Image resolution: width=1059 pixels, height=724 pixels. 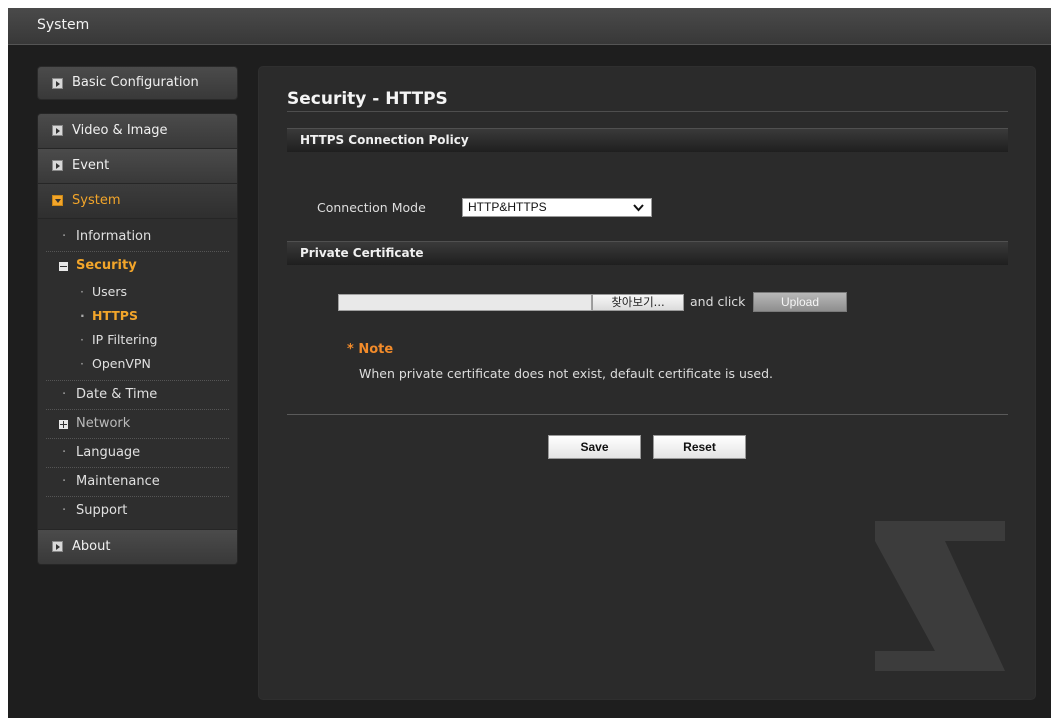 What do you see at coordinates (57, 200) in the screenshot?
I see `collapse-arrow-icon` at bounding box center [57, 200].